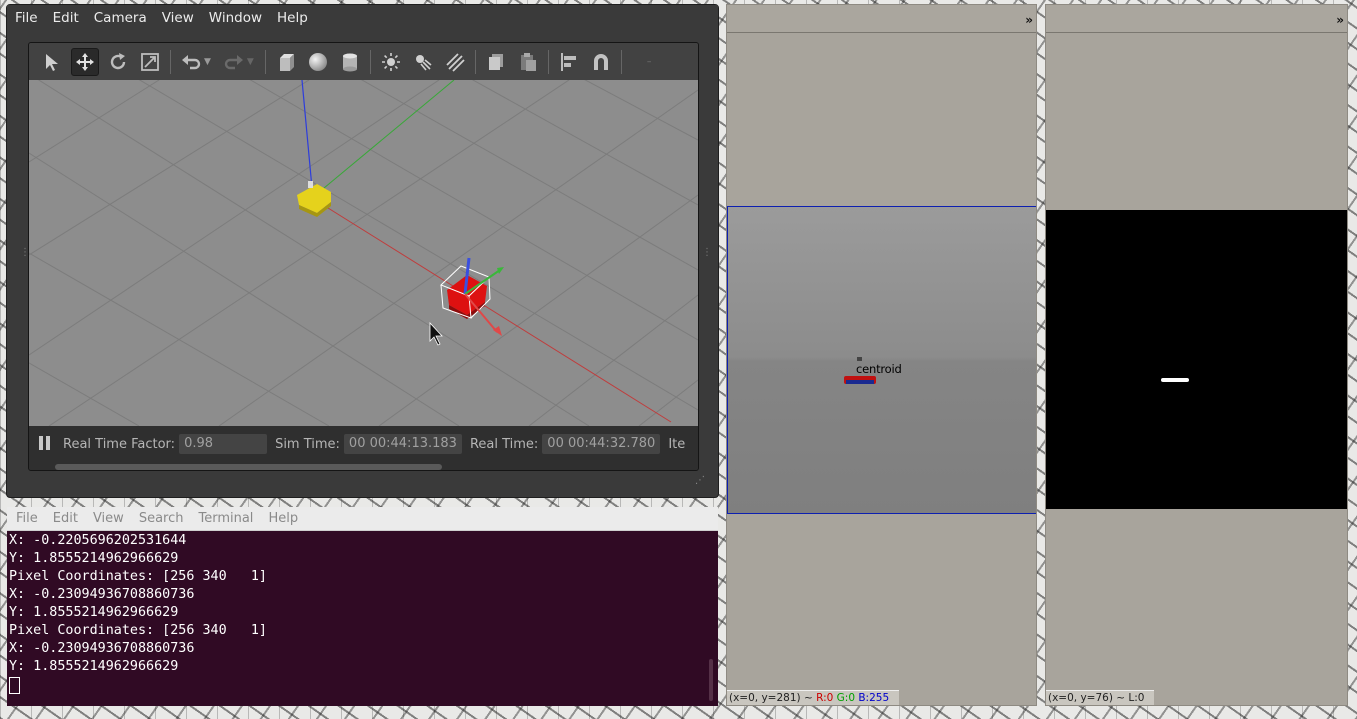  Describe the element at coordinates (66, 18) in the screenshot. I see `gazebo-menu-edit: Edit` at that location.